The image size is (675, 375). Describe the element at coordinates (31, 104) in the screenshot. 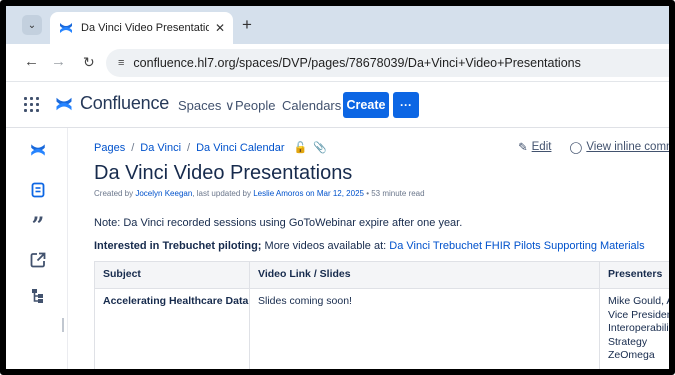

I see `app-switcher-grid-icon` at that location.